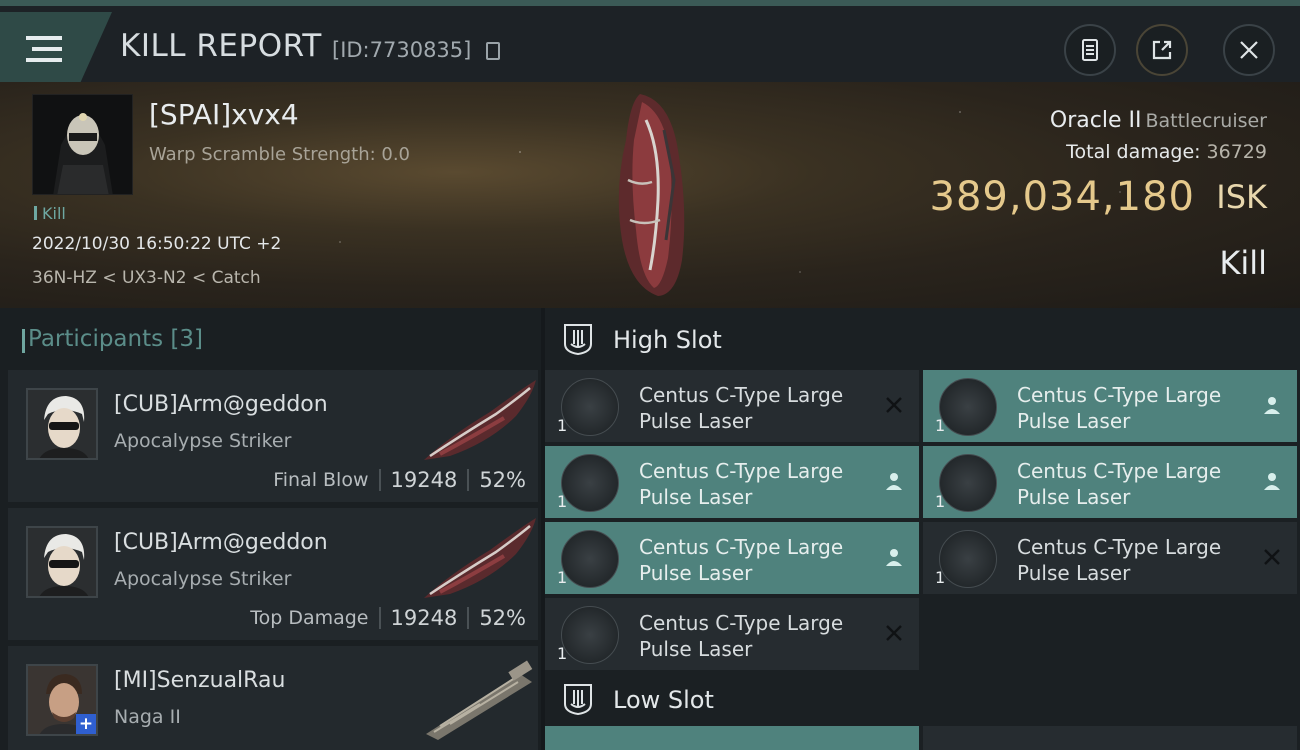 The height and width of the screenshot is (750, 1300). Describe the element at coordinates (273, 698) in the screenshot. I see `participant-card: + [MI]SenzualRau Naga II` at that location.